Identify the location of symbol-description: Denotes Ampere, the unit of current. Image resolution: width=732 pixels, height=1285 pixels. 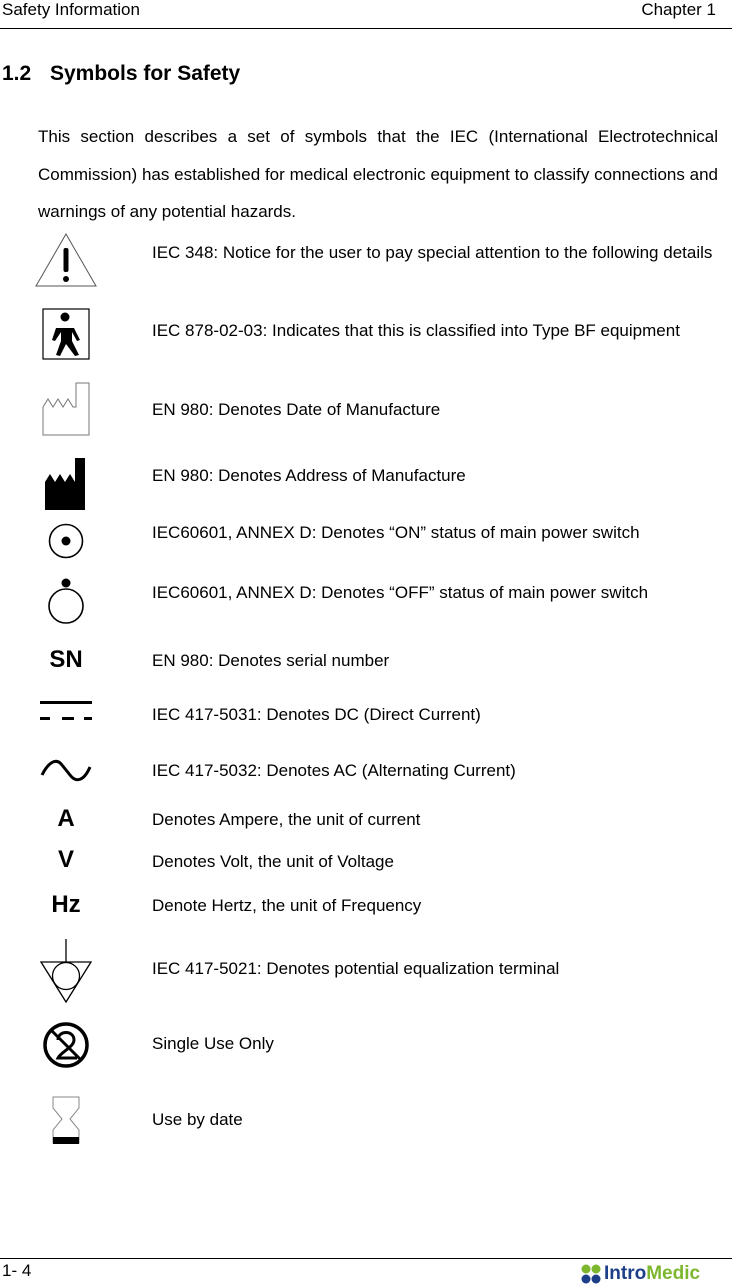
(286, 819).